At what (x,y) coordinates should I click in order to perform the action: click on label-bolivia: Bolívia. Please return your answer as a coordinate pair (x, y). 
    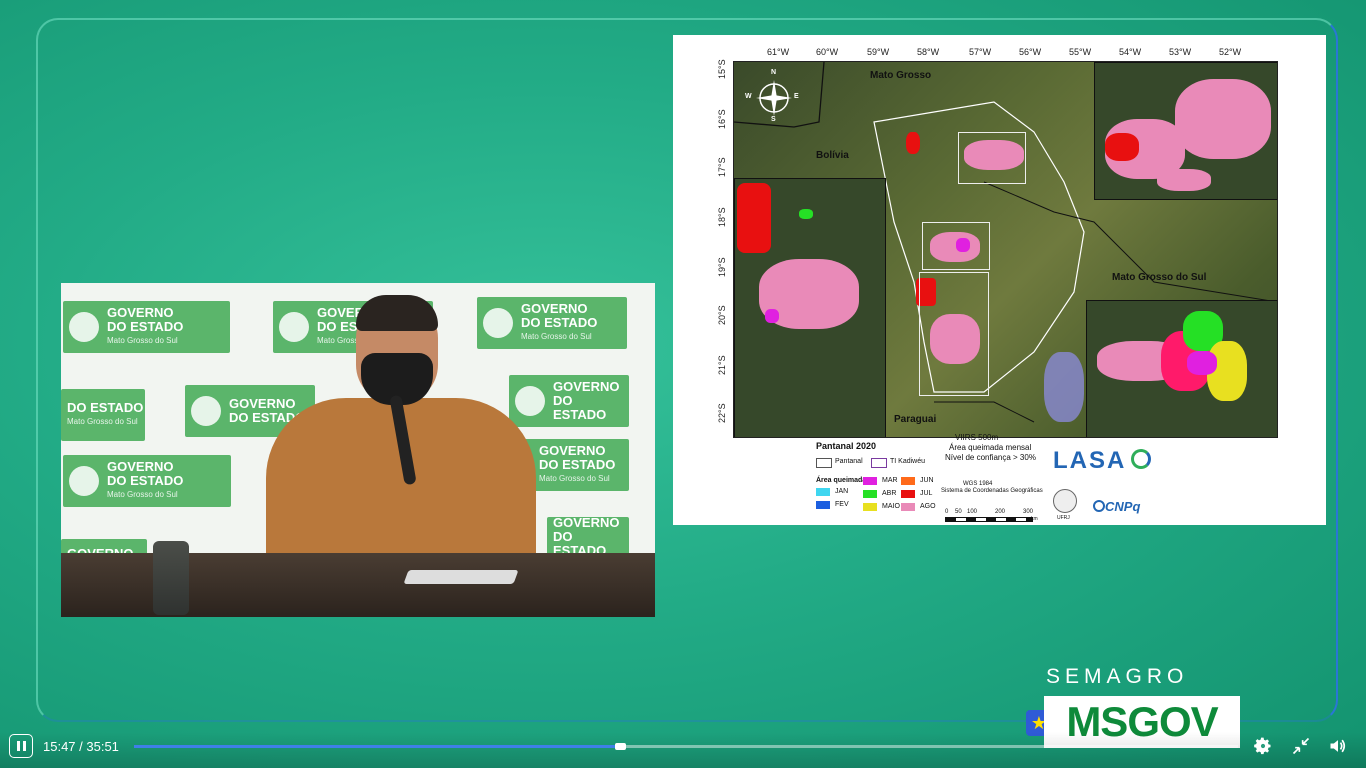
    Looking at the image, I should click on (832, 155).